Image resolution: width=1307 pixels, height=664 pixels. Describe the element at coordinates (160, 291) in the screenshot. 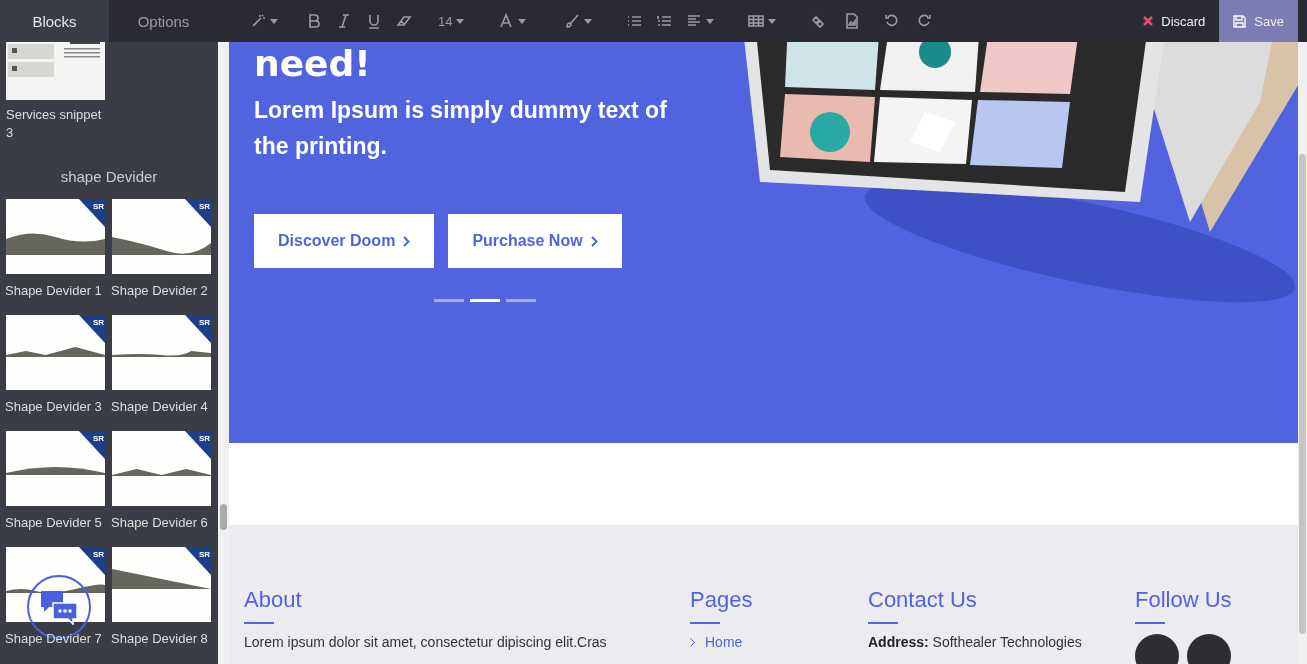

I see `divider-label: Shape Devider 2` at that location.